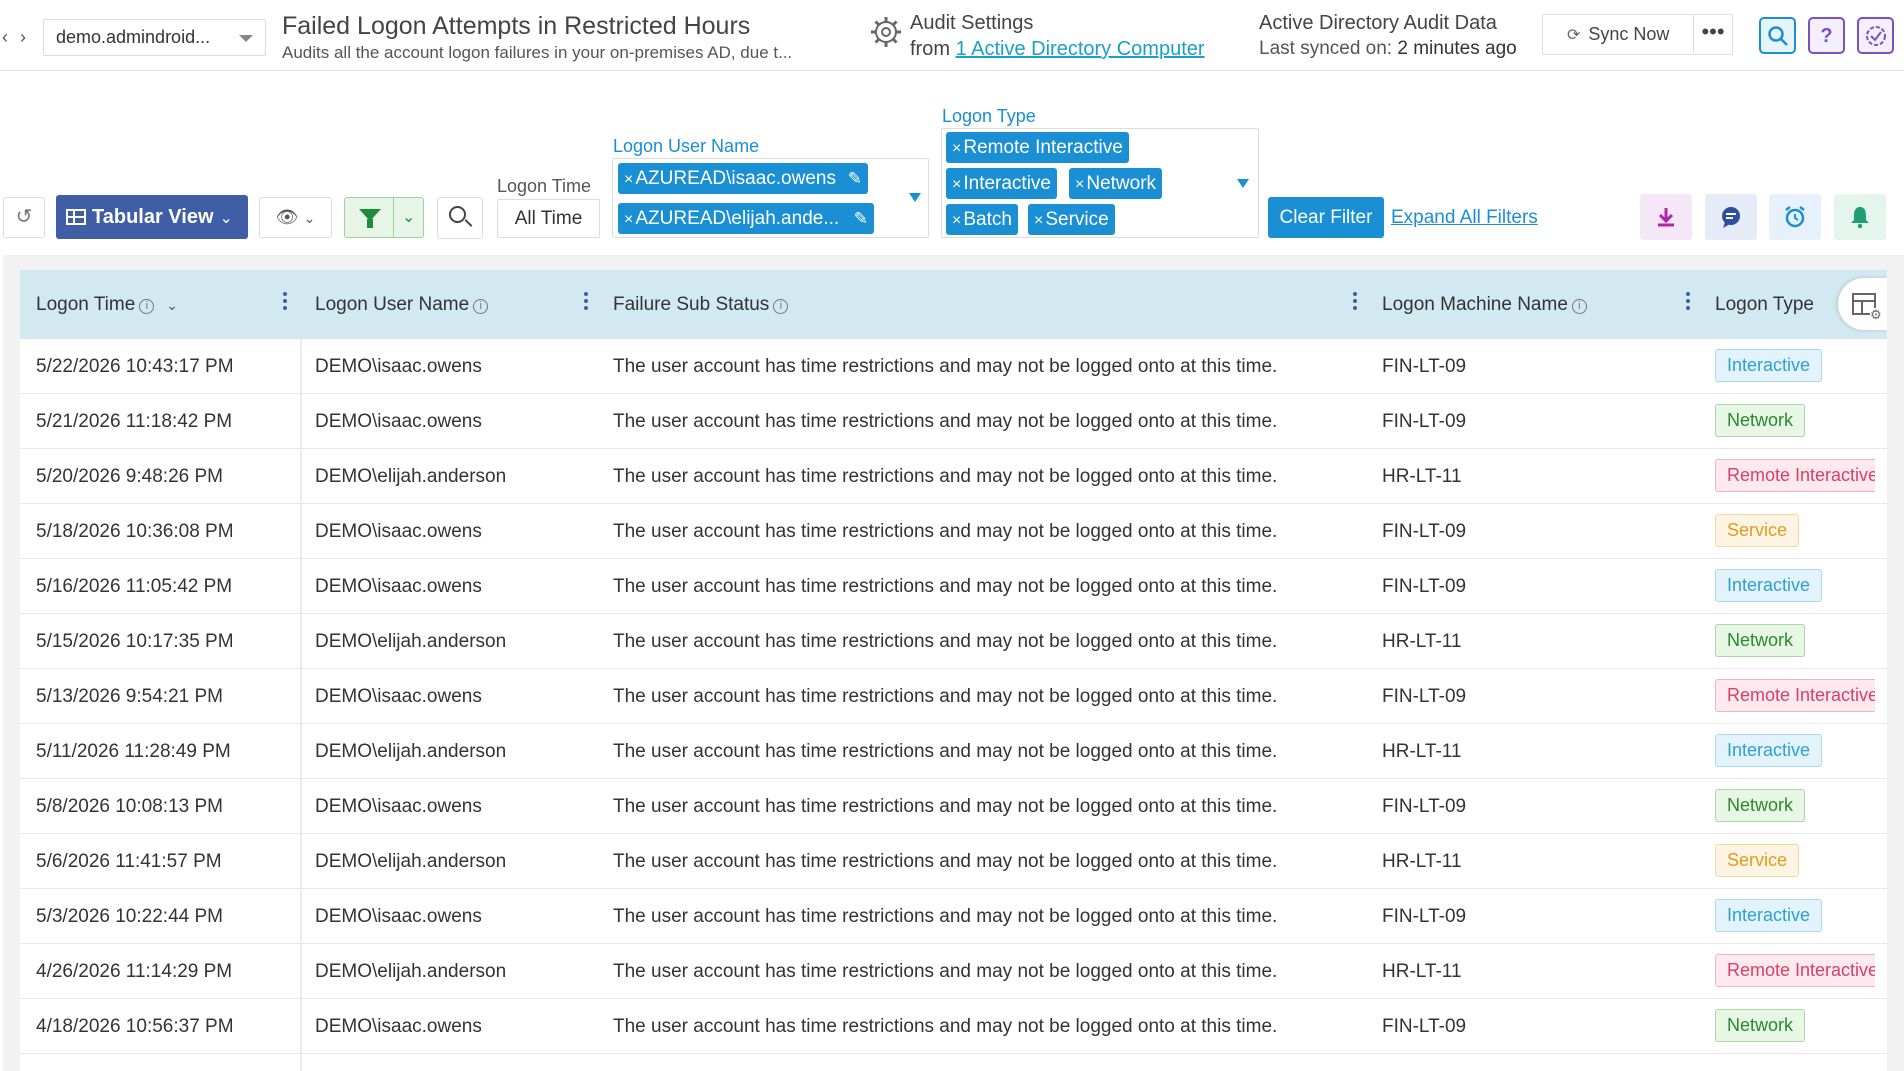 This screenshot has width=1904, height=1071. What do you see at coordinates (686, 146) in the screenshot?
I see `user-name-filter-label: Logon User Name` at bounding box center [686, 146].